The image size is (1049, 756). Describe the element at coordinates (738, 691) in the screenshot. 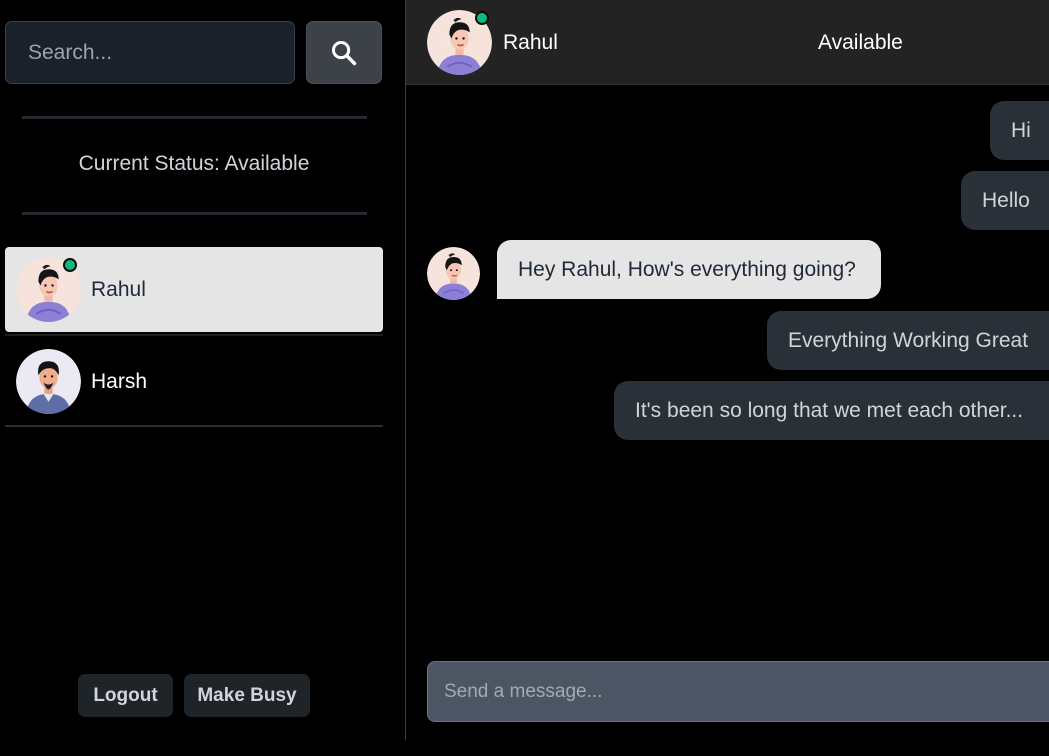

I see `message-input` at that location.